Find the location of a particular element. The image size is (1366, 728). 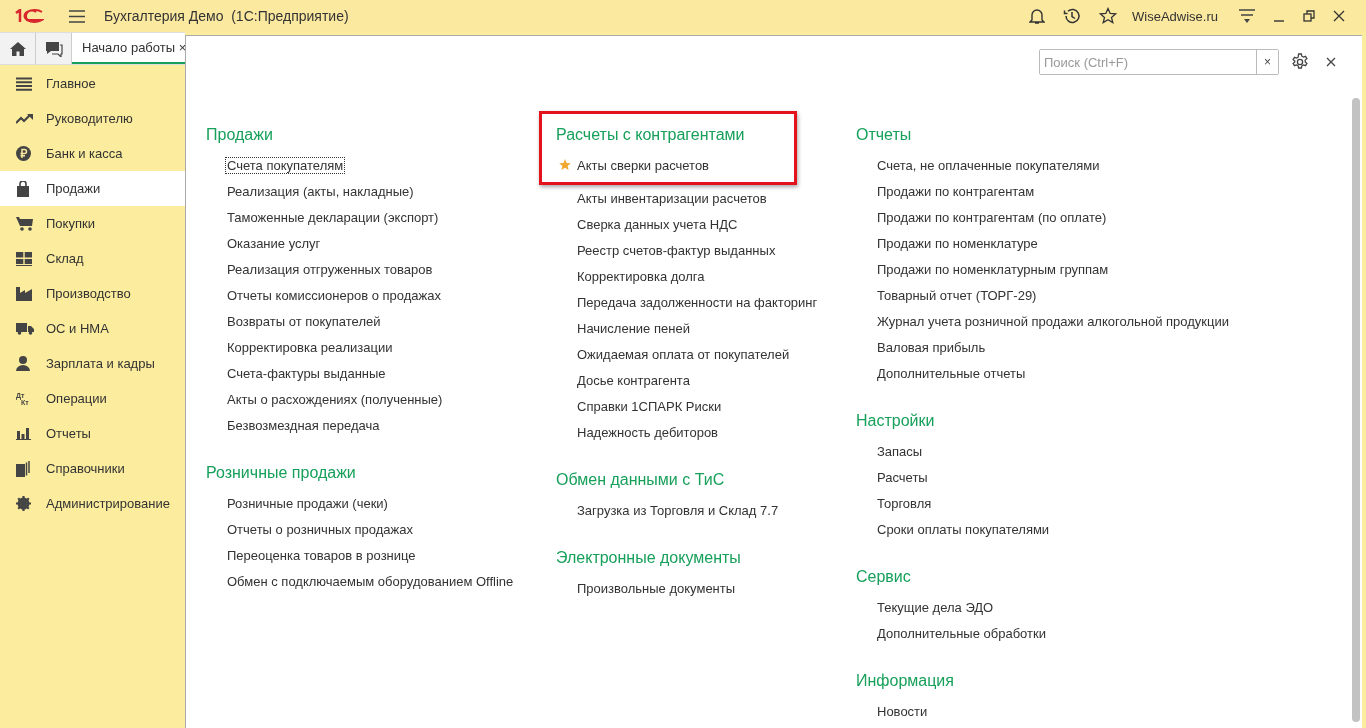

menu-link: Реализация отгруженных товаров is located at coordinates (330, 269).